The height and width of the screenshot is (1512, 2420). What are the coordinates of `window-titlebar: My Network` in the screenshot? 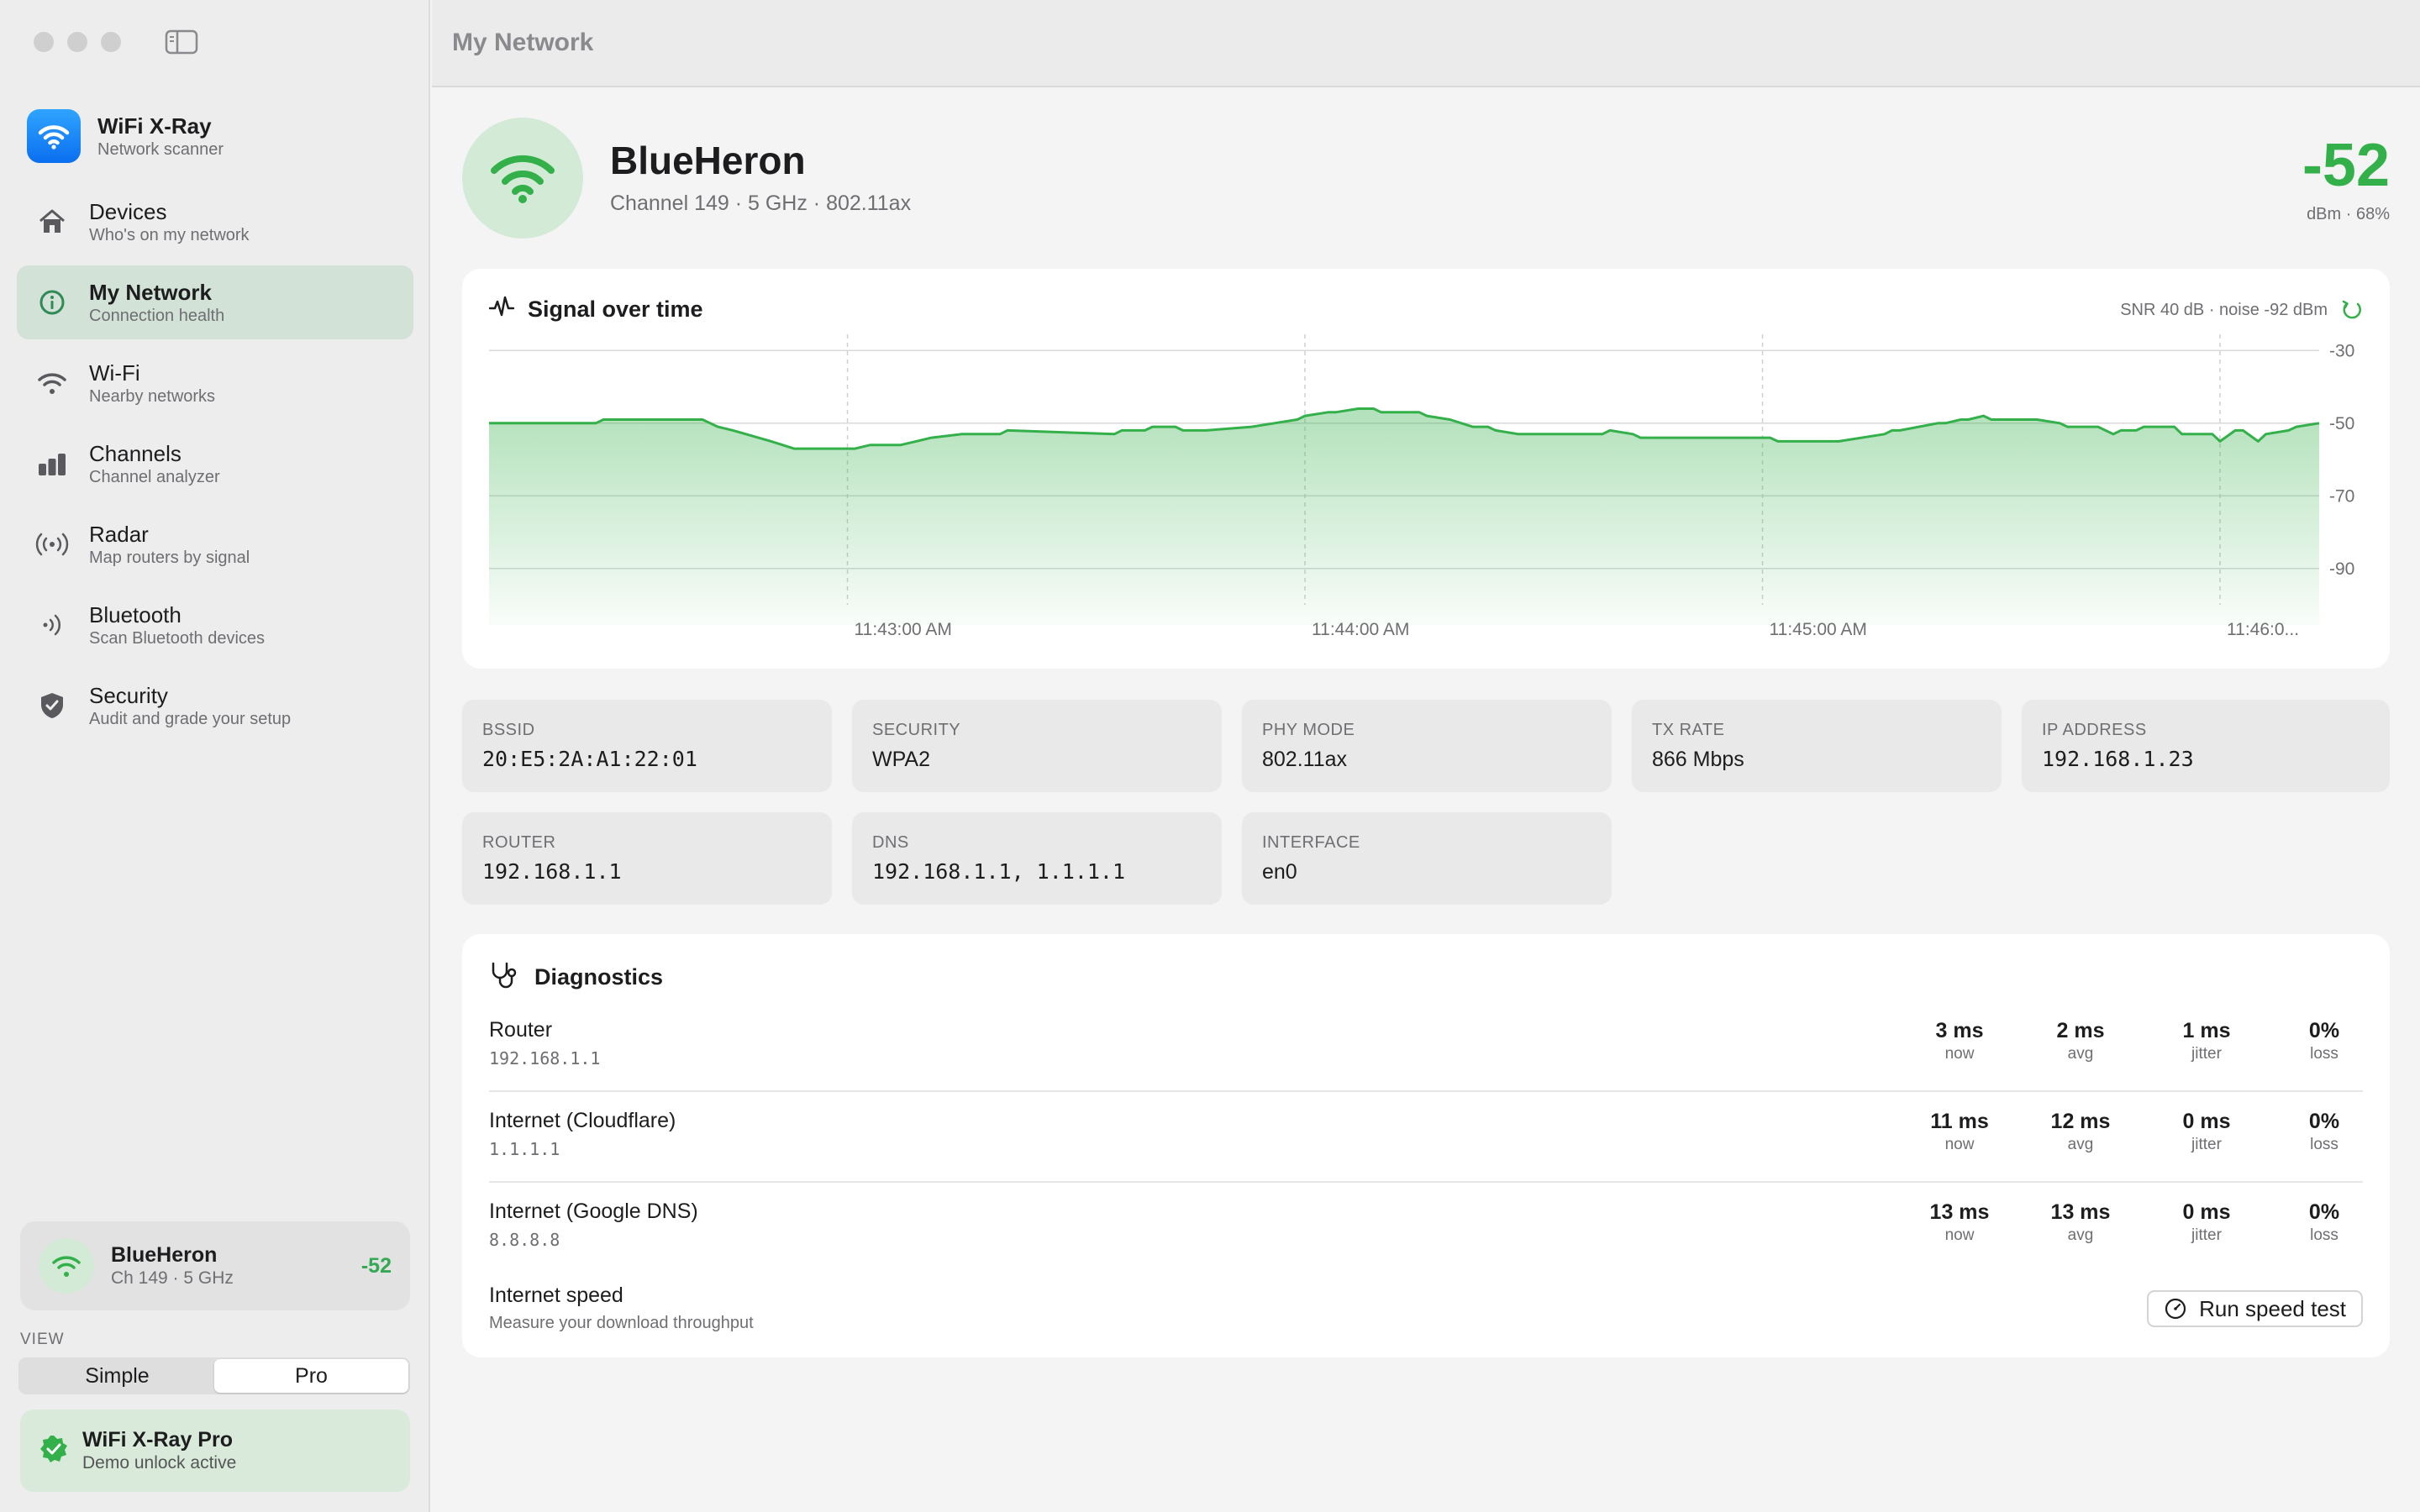 It's located at (1426, 43).